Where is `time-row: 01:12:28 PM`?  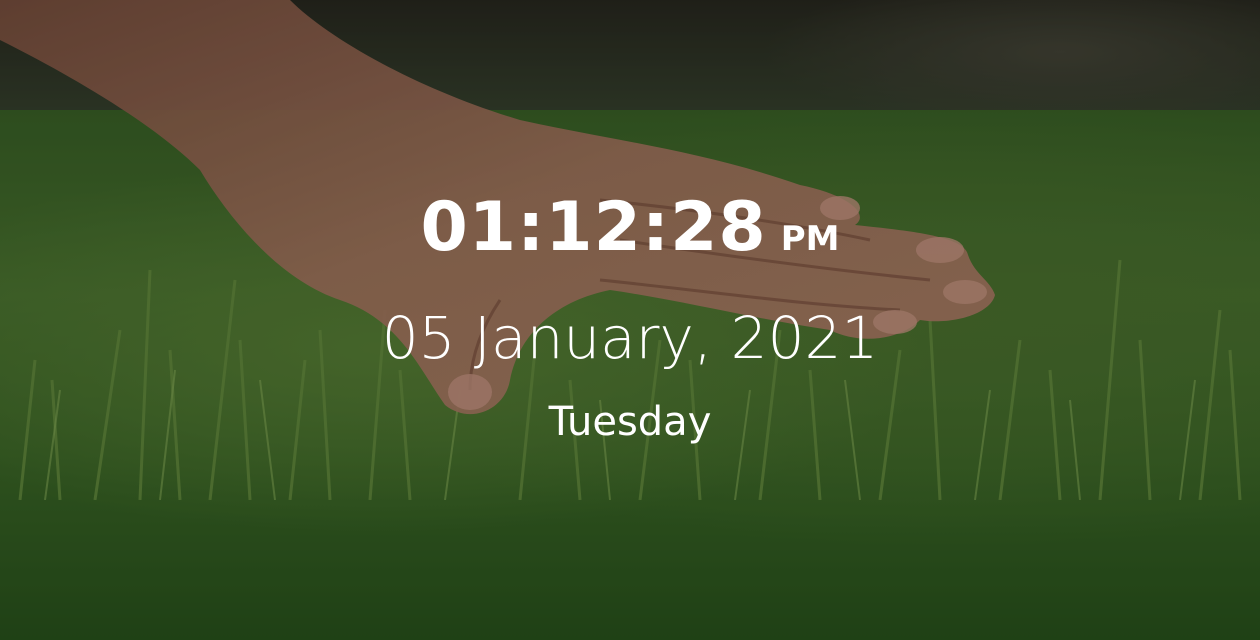
time-row: 01:12:28 PM is located at coordinates (630, 227).